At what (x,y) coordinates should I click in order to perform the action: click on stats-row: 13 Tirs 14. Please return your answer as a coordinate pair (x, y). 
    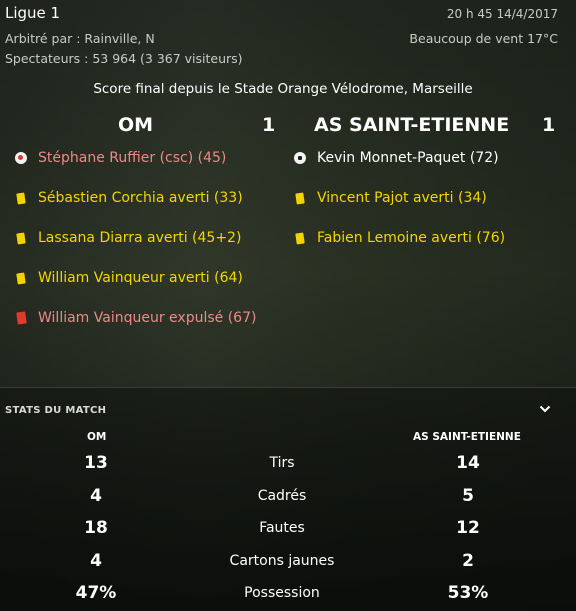
    Looking at the image, I should click on (288, 464).